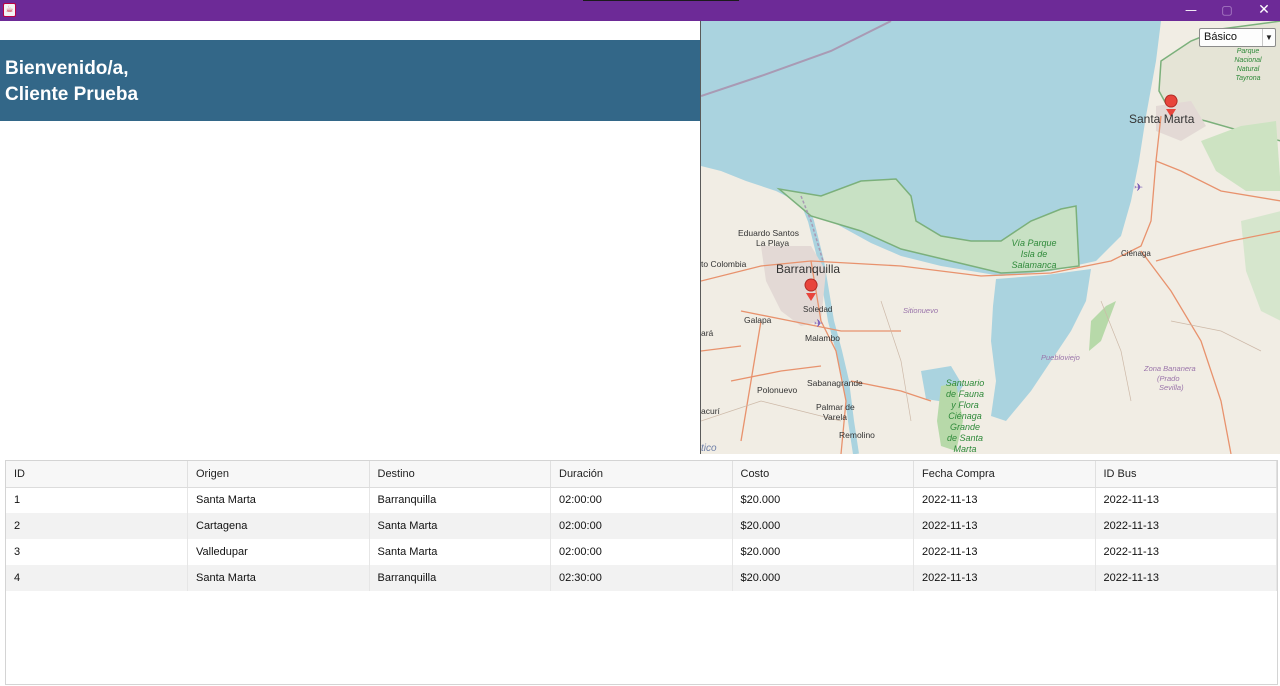 Image resolution: width=1280 pixels, height=686 pixels. I want to click on cell-origen: Valledupar, so click(278, 552).